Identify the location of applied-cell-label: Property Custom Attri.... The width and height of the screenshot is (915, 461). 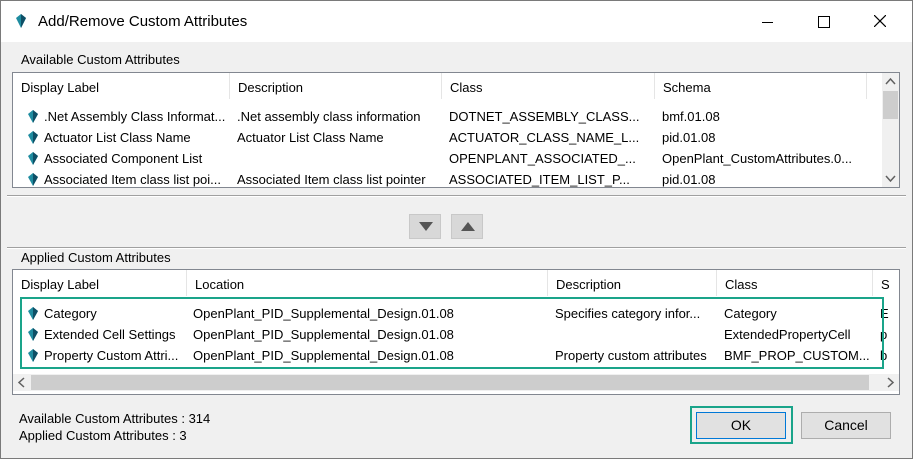
(111, 355).